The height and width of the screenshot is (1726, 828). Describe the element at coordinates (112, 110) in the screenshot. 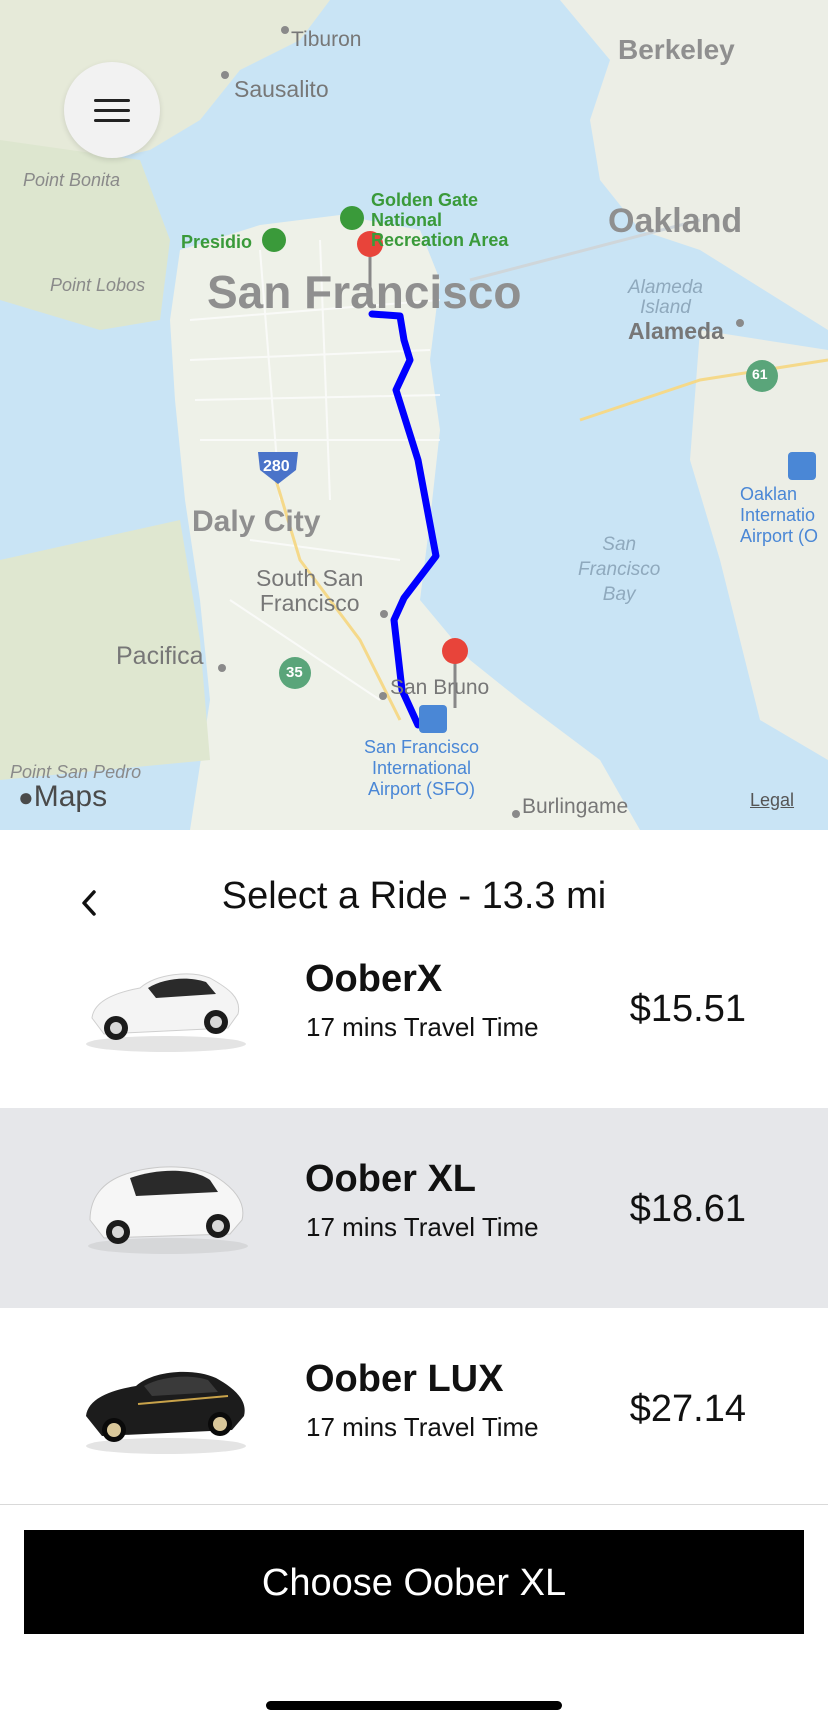

I see `menu-button` at that location.